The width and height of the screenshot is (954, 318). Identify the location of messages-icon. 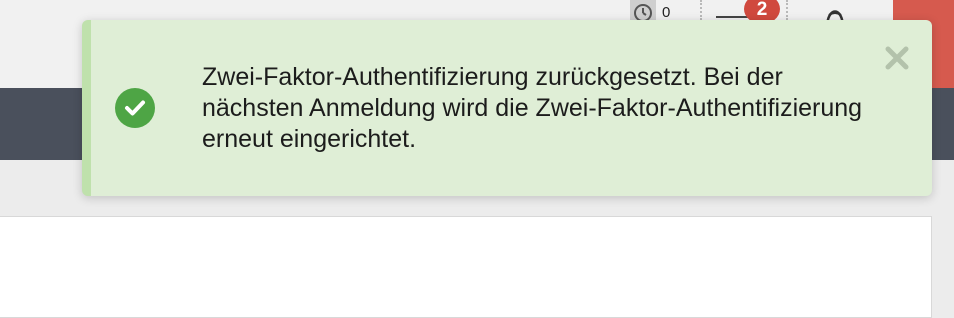
(733, 17).